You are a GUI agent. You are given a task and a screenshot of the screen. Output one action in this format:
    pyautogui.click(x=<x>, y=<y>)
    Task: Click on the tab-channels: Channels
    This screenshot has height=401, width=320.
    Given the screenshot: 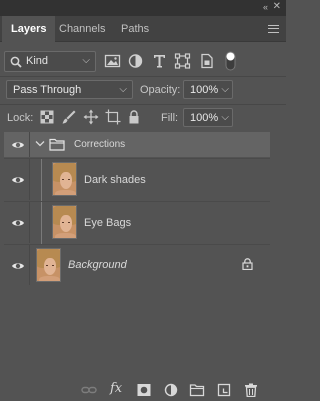 What is the action you would take?
    pyautogui.click(x=82, y=29)
    